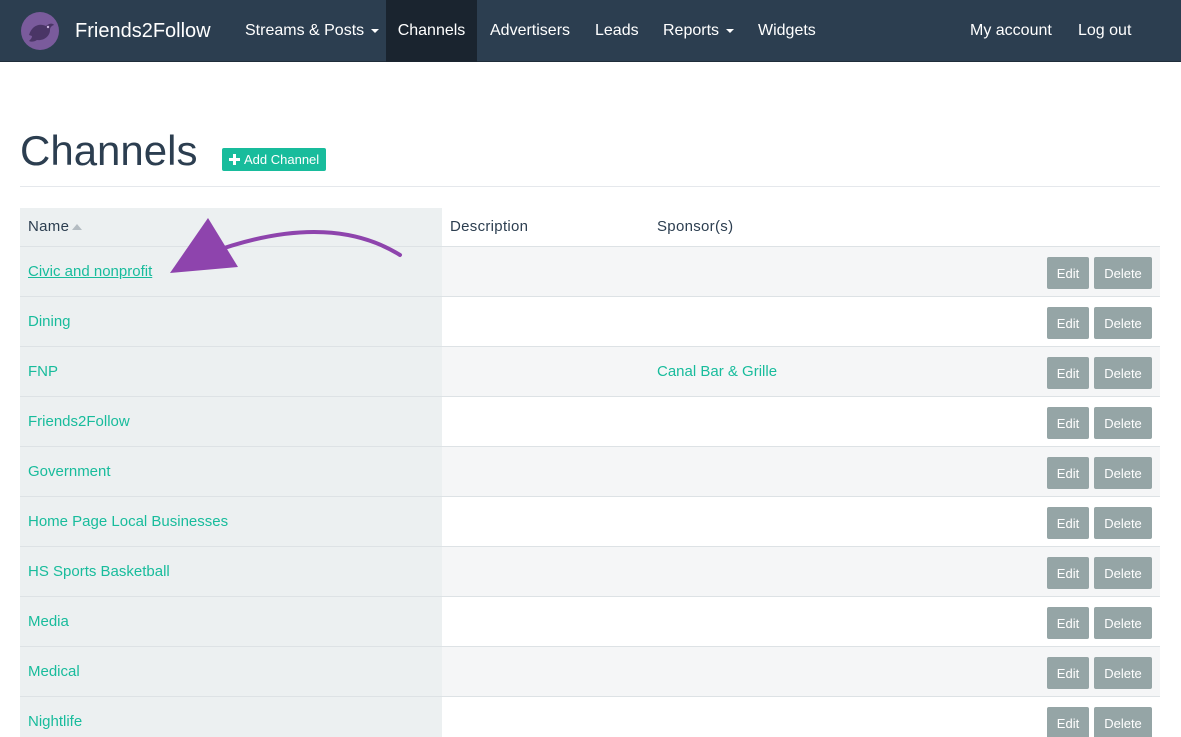 The width and height of the screenshot is (1181, 737). I want to click on nav-reports: Reports, so click(698, 31).